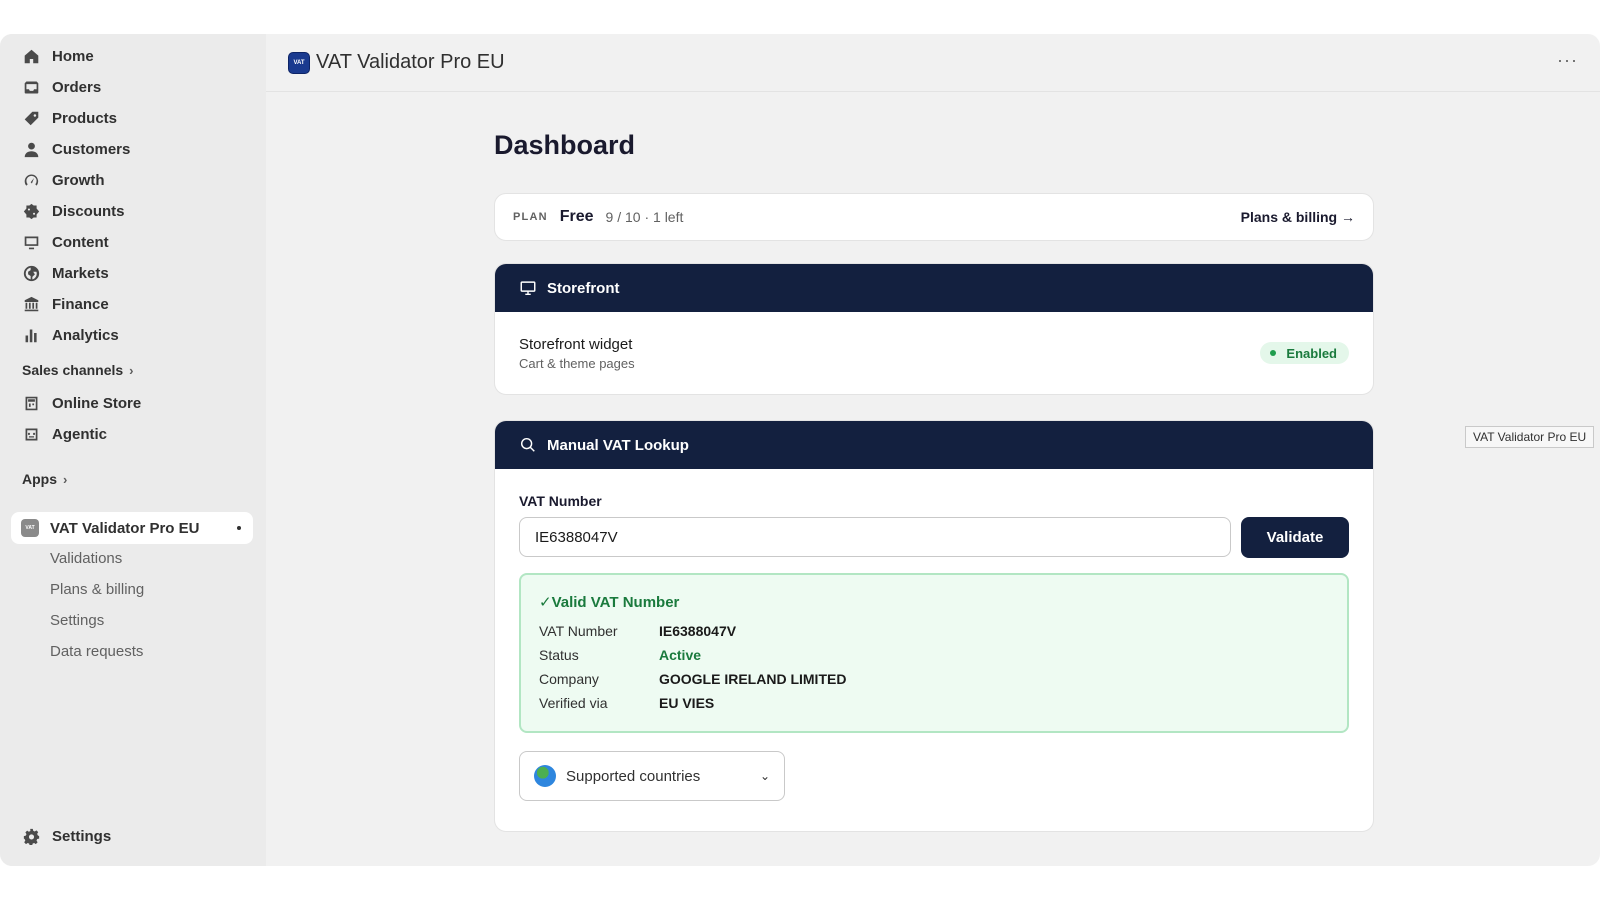 The height and width of the screenshot is (900, 1600). I want to click on plans-billing-link: Plans & billing →, so click(1298, 217).